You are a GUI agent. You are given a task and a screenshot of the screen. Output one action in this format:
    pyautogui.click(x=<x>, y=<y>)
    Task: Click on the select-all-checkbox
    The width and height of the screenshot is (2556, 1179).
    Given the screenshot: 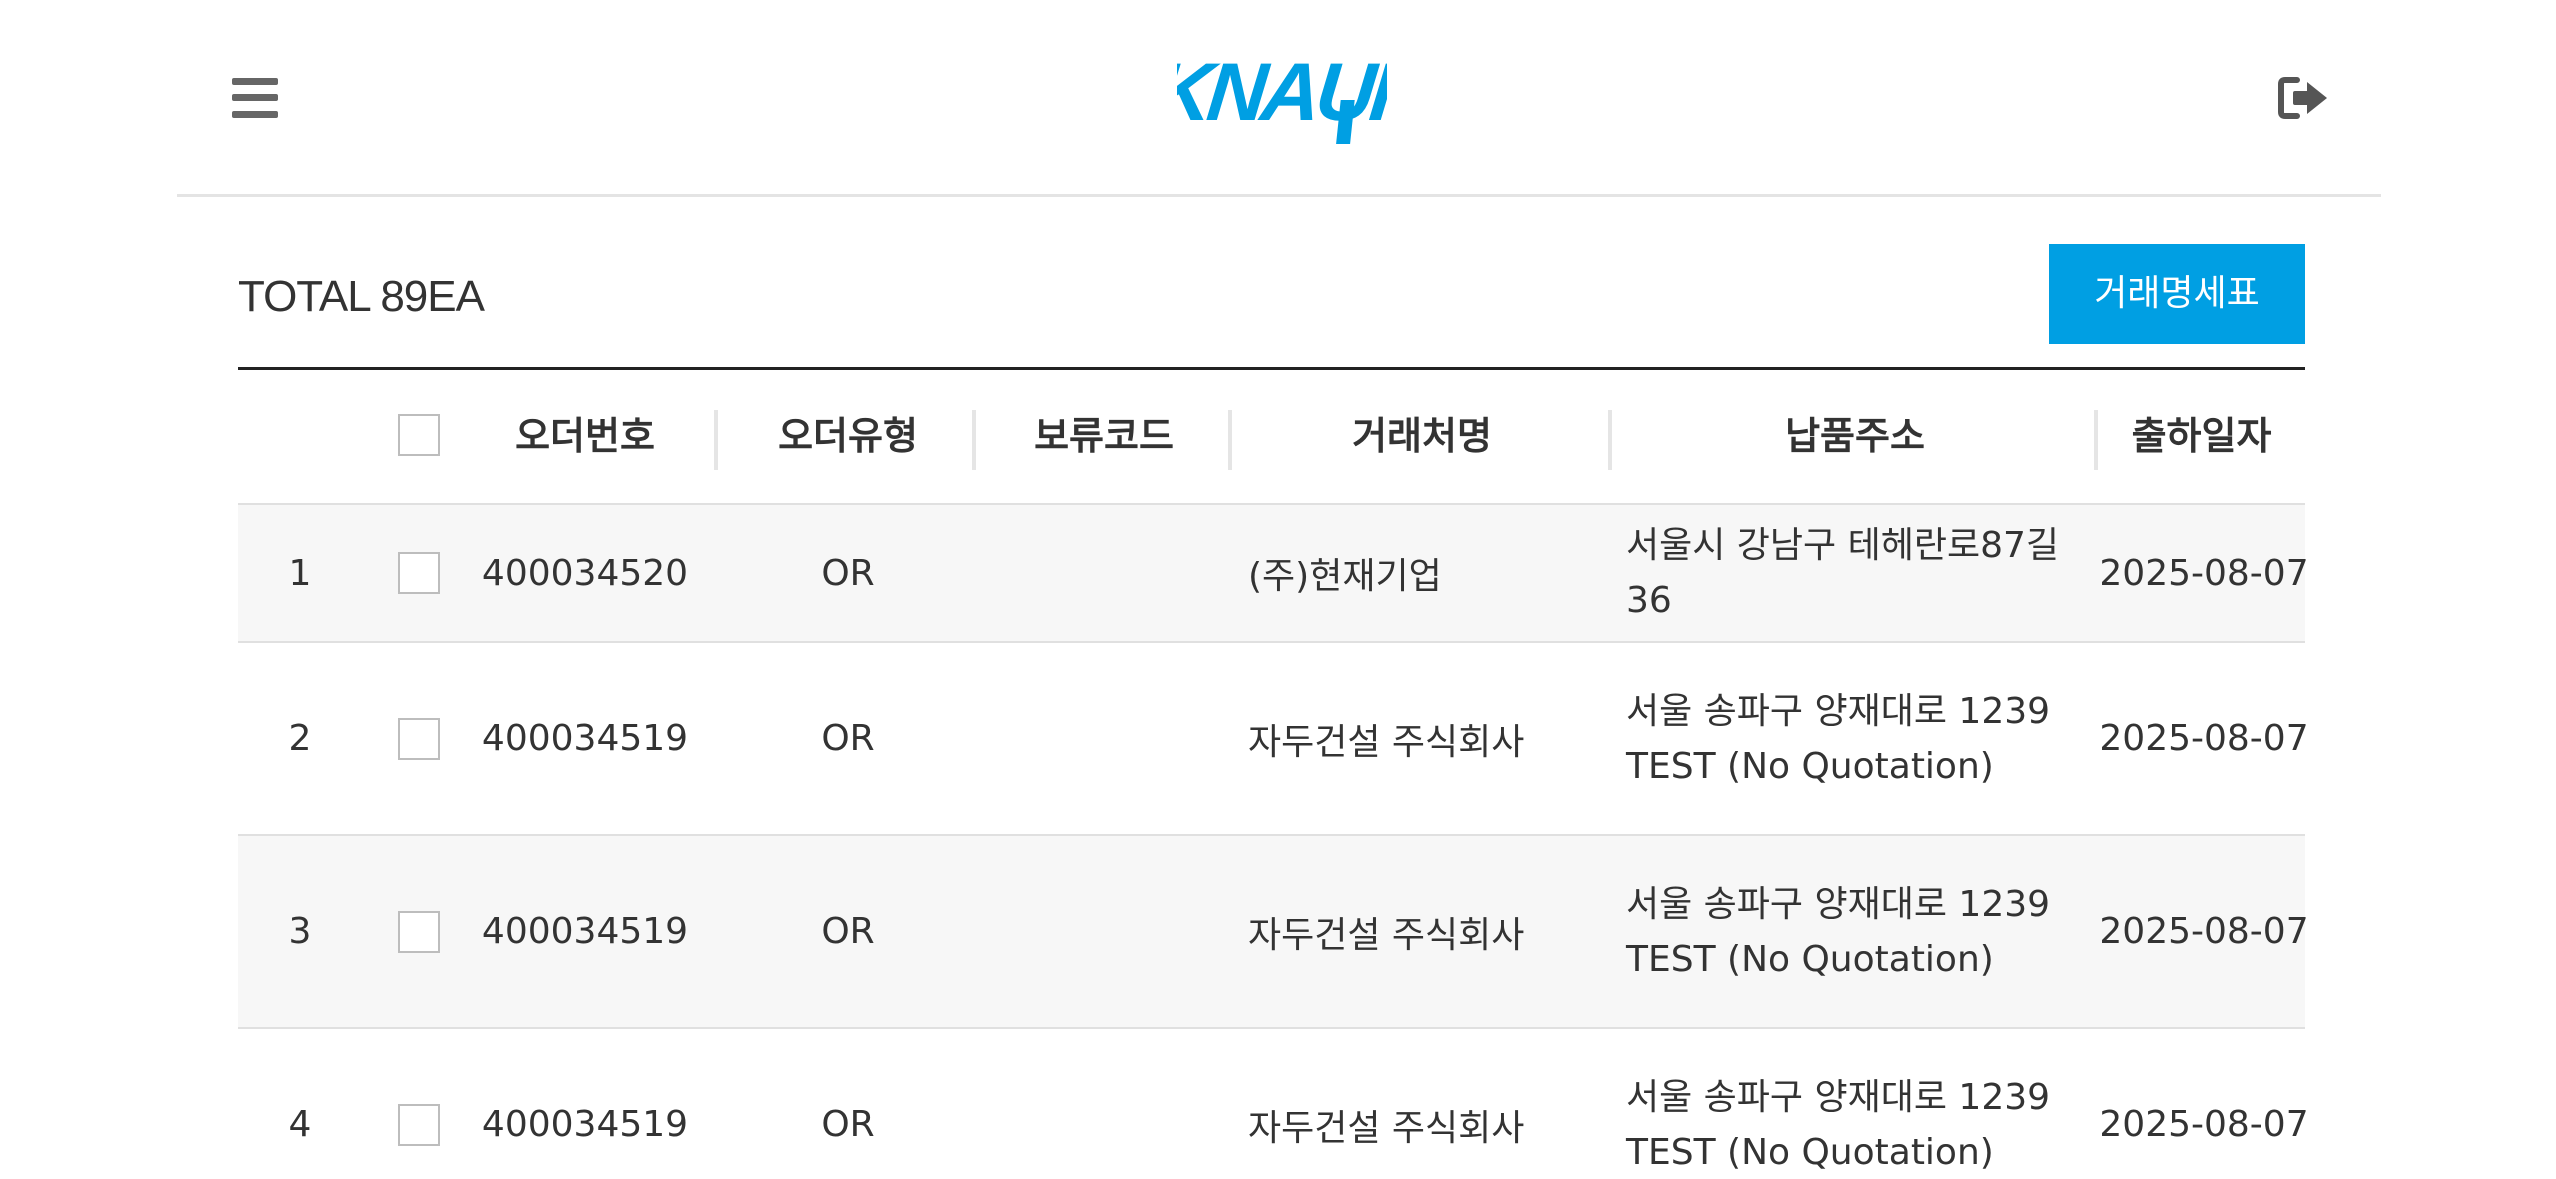 What is the action you would take?
    pyautogui.click(x=419, y=435)
    